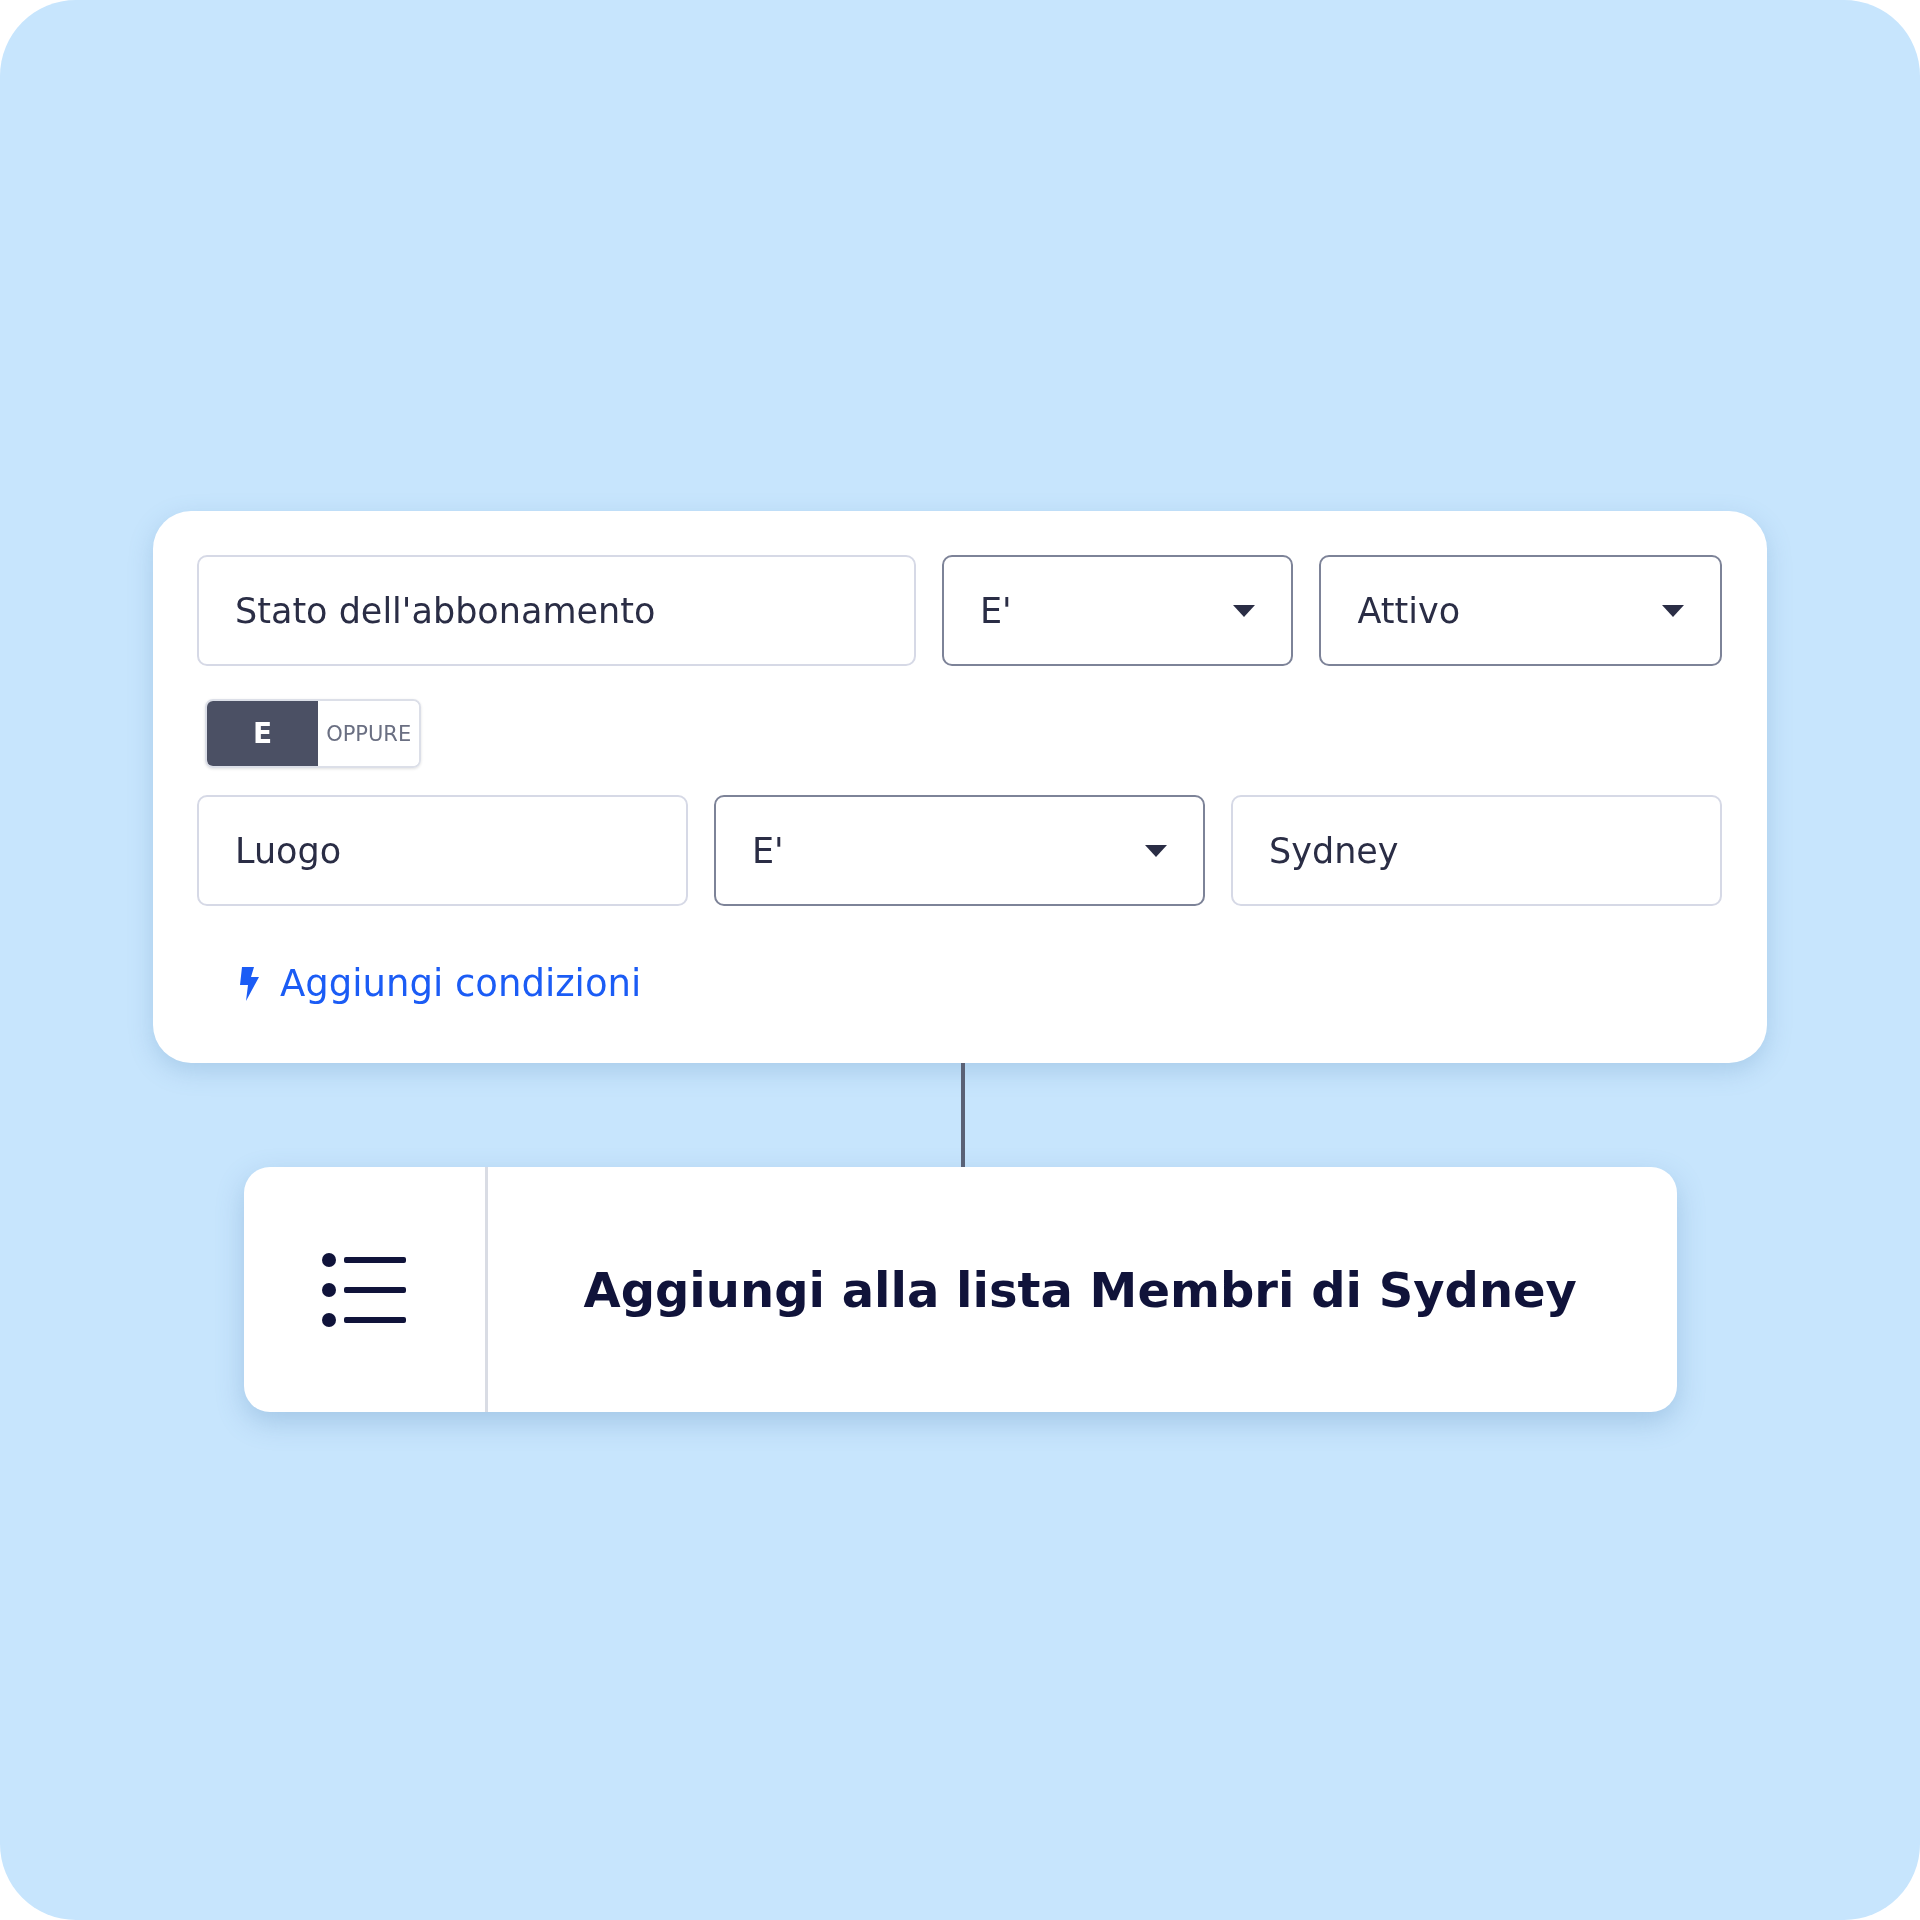  What do you see at coordinates (364, 1289) in the screenshot?
I see `list-icon` at bounding box center [364, 1289].